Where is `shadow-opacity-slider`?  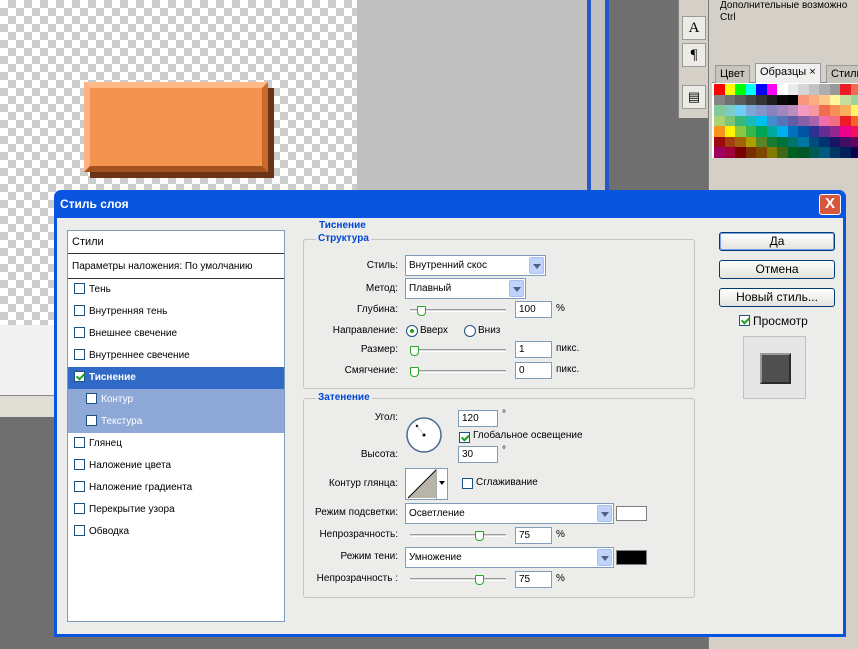 shadow-opacity-slider is located at coordinates (458, 580).